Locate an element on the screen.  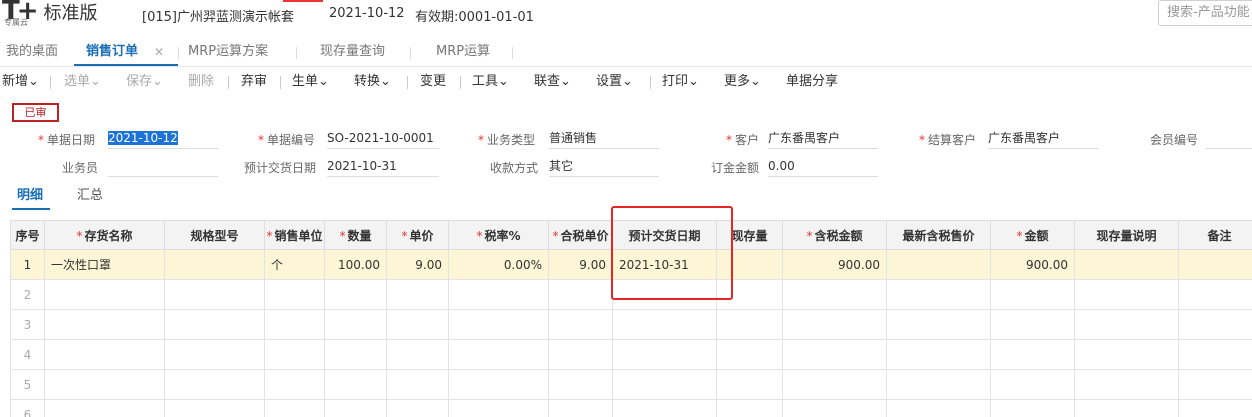
col-stock-desc: 现存量说明 is located at coordinates (1126, 235).